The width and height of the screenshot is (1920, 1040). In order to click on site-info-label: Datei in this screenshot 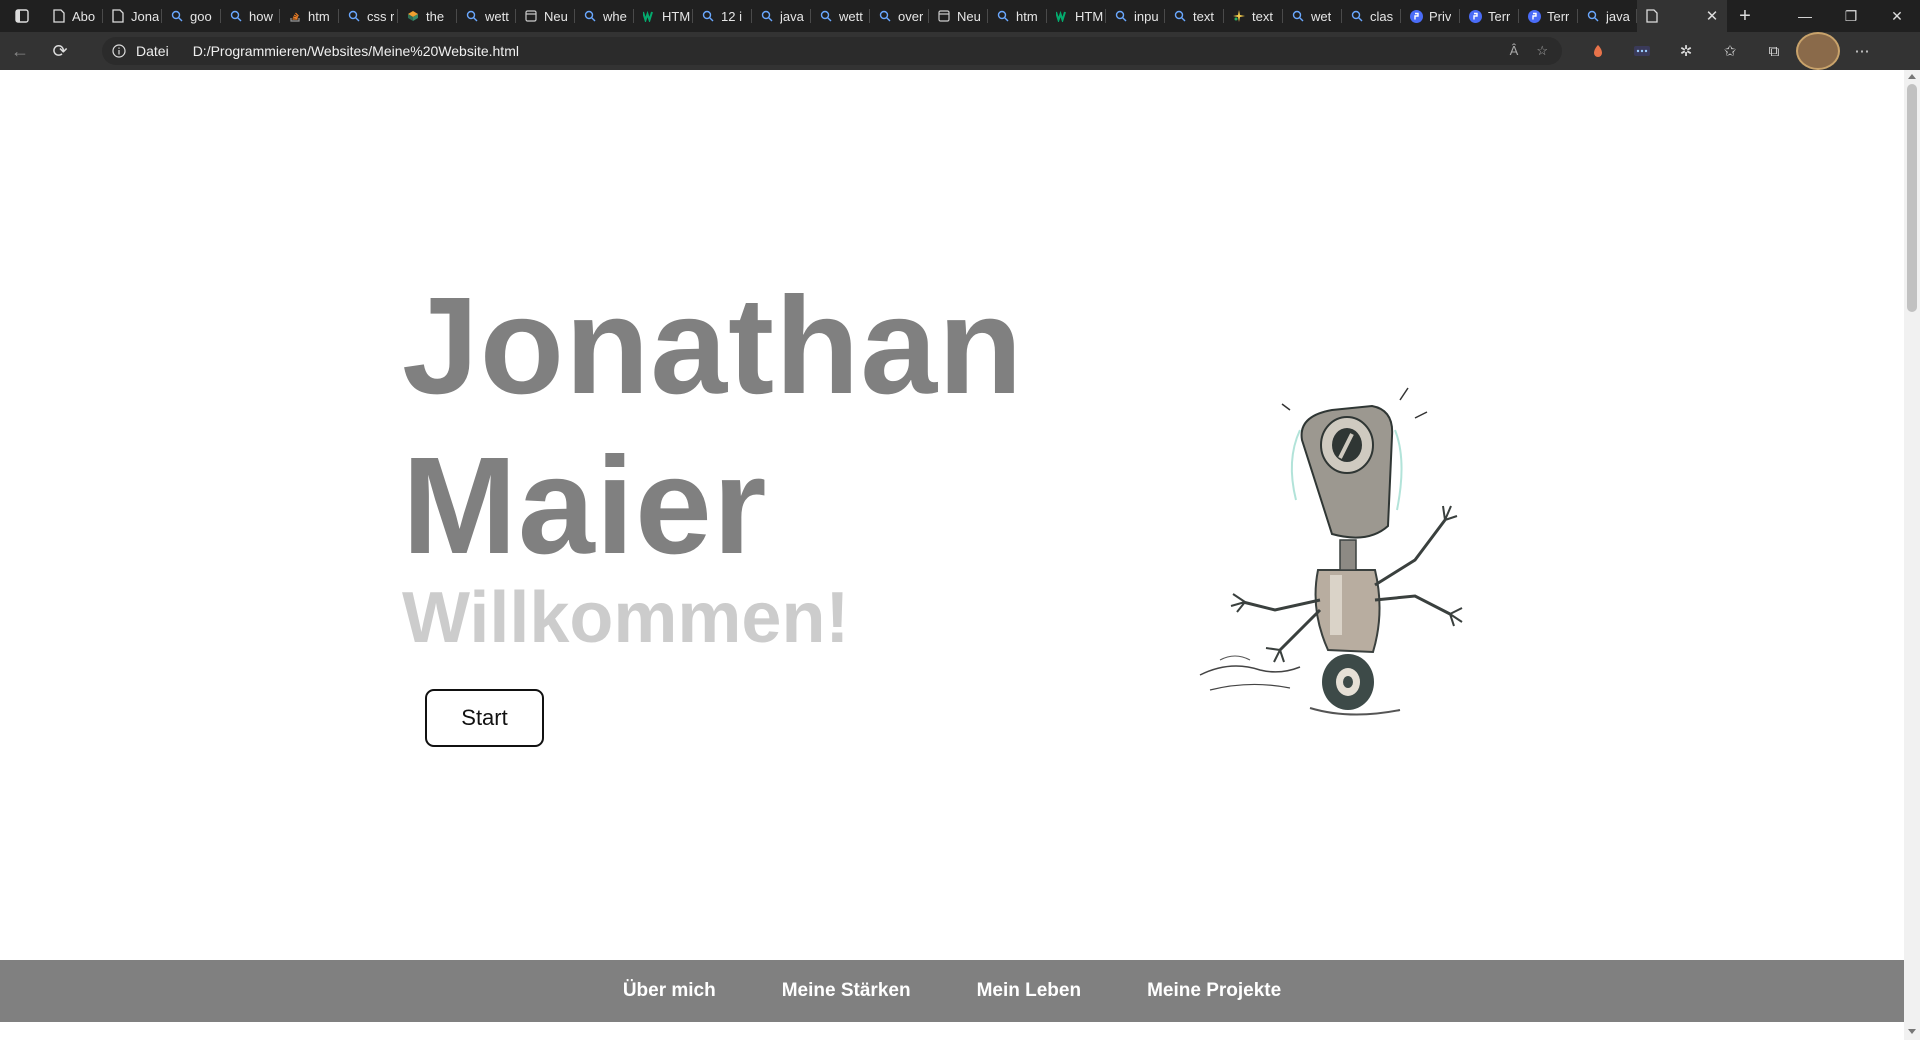, I will do `click(152, 51)`.